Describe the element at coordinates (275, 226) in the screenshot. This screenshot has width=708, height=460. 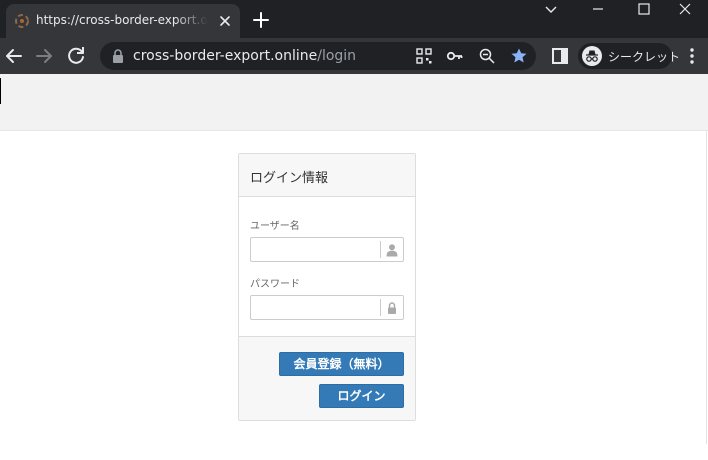
I see `username-label: ユーザー名` at that location.